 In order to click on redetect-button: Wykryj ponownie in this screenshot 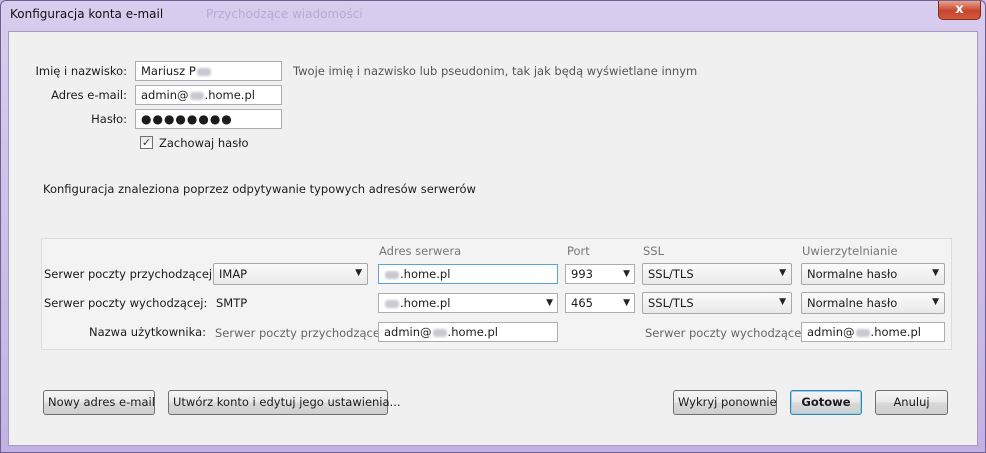, I will do `click(725, 402)`.